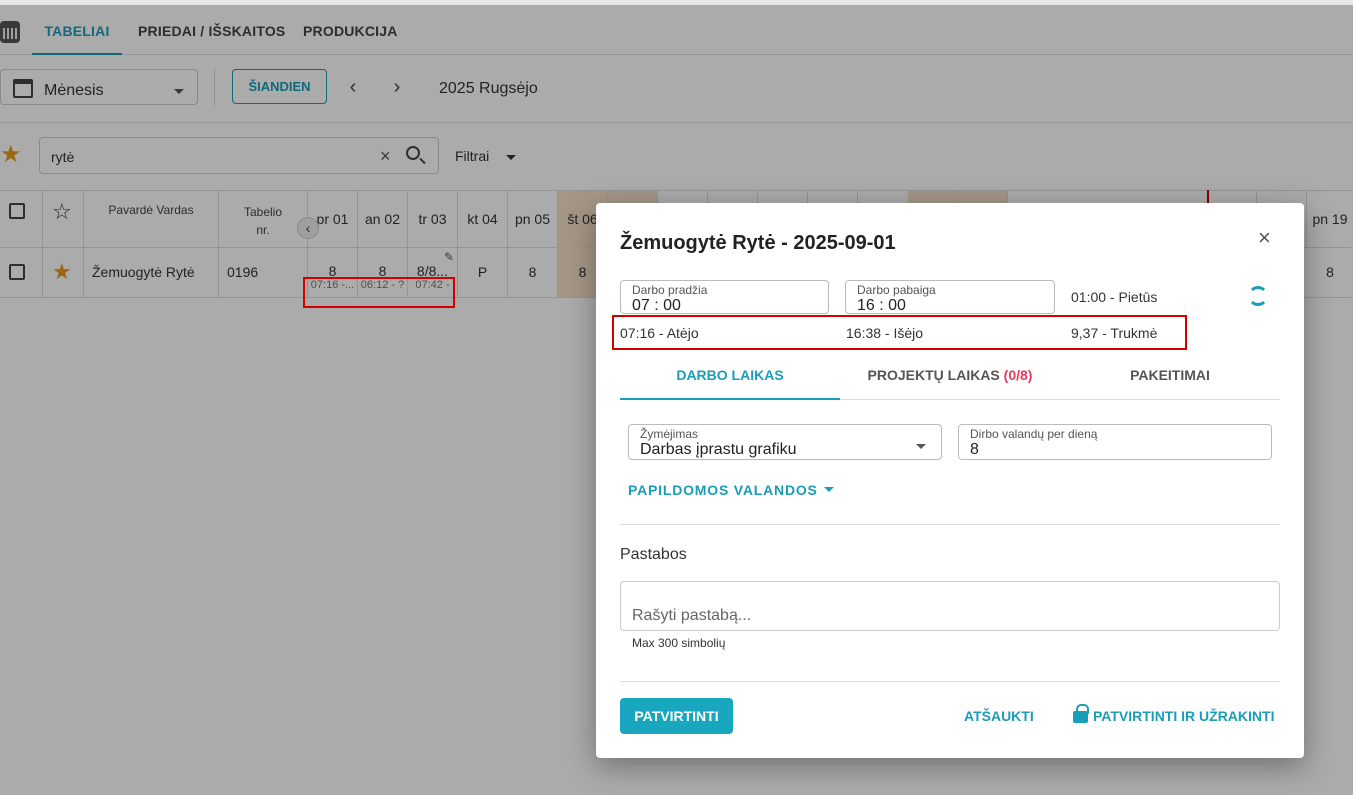  Describe the element at coordinates (379, 292) in the screenshot. I see `highlight-box` at that location.